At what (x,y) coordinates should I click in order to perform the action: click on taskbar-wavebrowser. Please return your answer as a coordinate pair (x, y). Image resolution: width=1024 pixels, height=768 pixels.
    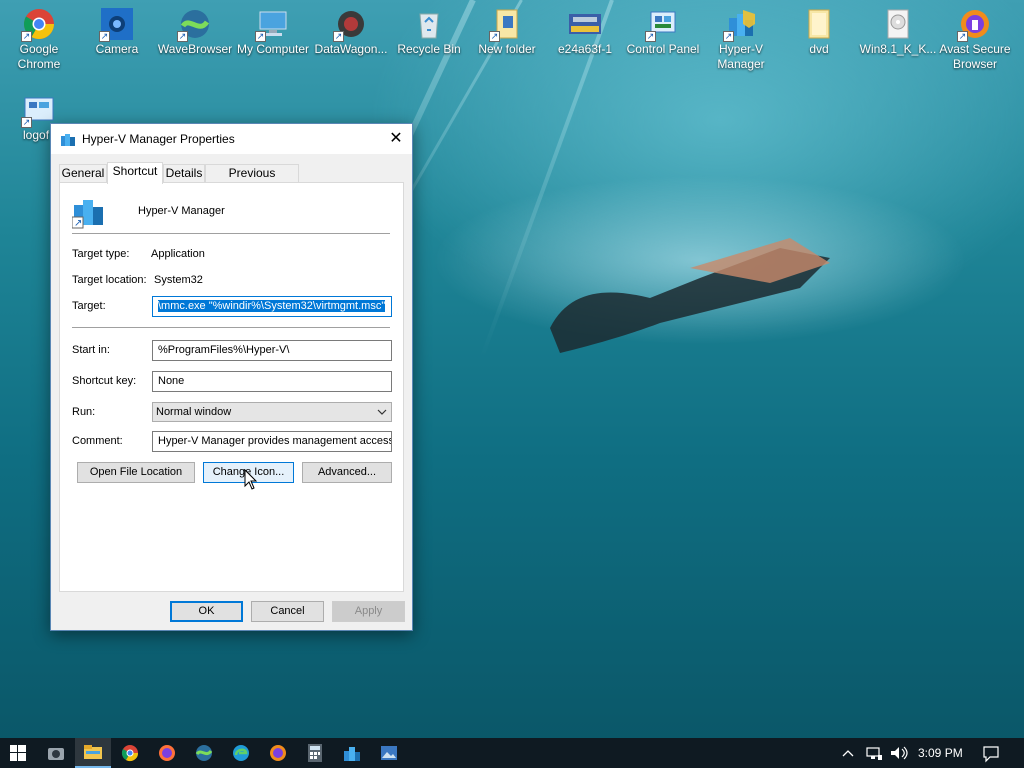
    Looking at the image, I should click on (204, 753).